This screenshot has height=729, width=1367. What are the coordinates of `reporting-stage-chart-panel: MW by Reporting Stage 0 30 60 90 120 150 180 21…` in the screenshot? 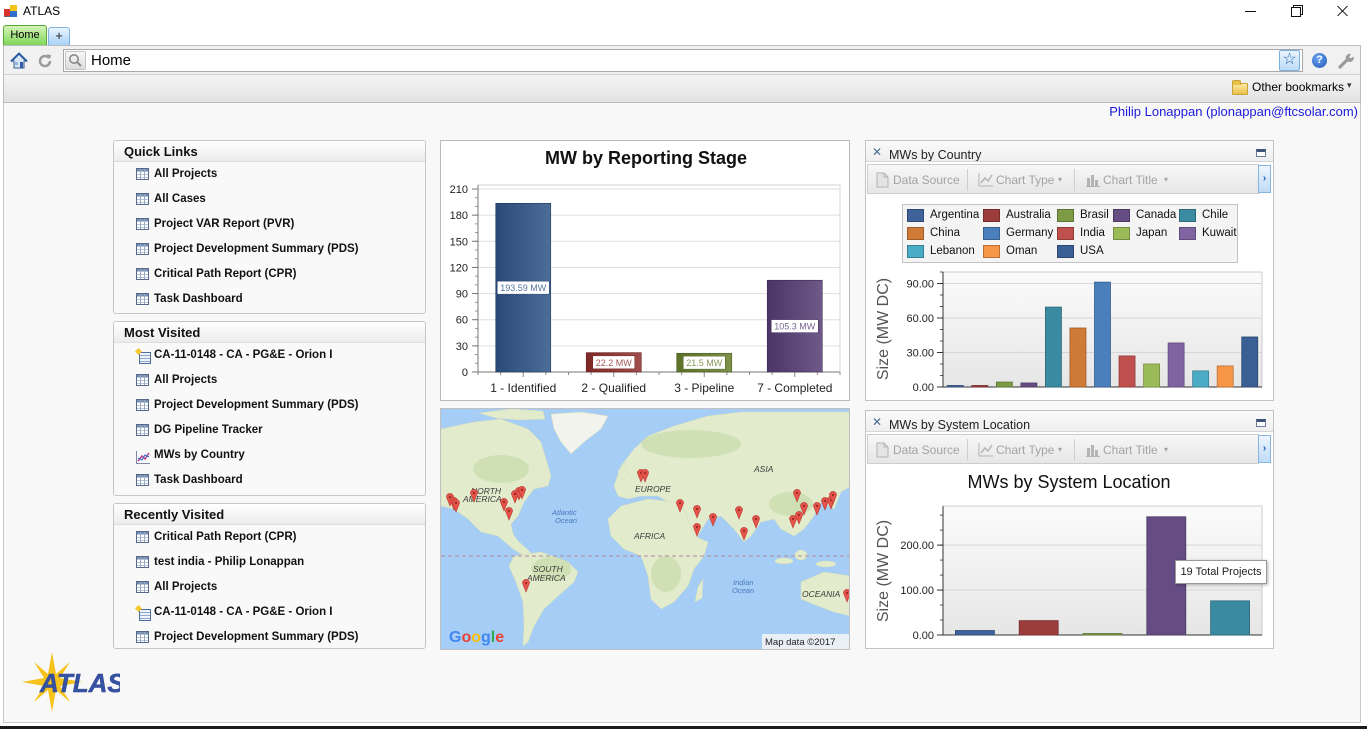 It's located at (645, 270).